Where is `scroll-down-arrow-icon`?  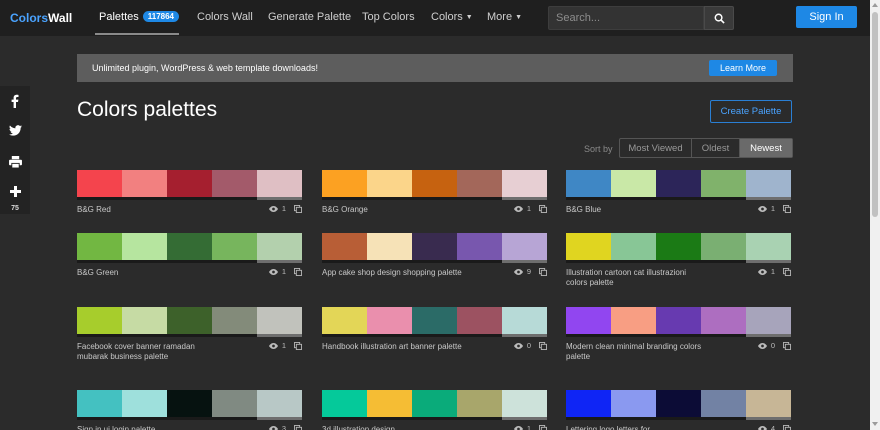
scroll-down-arrow-icon is located at coordinates (875, 424).